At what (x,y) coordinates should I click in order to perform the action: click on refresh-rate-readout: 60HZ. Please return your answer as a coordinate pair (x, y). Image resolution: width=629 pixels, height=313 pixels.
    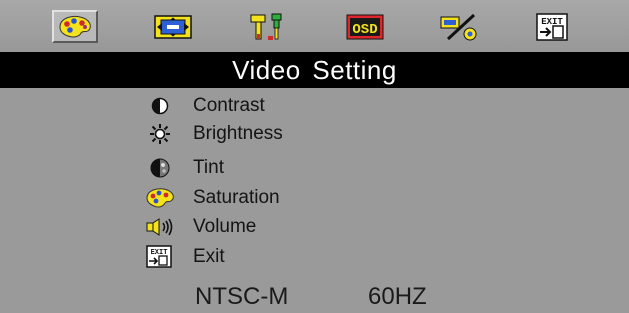
    Looking at the image, I should click on (397, 296).